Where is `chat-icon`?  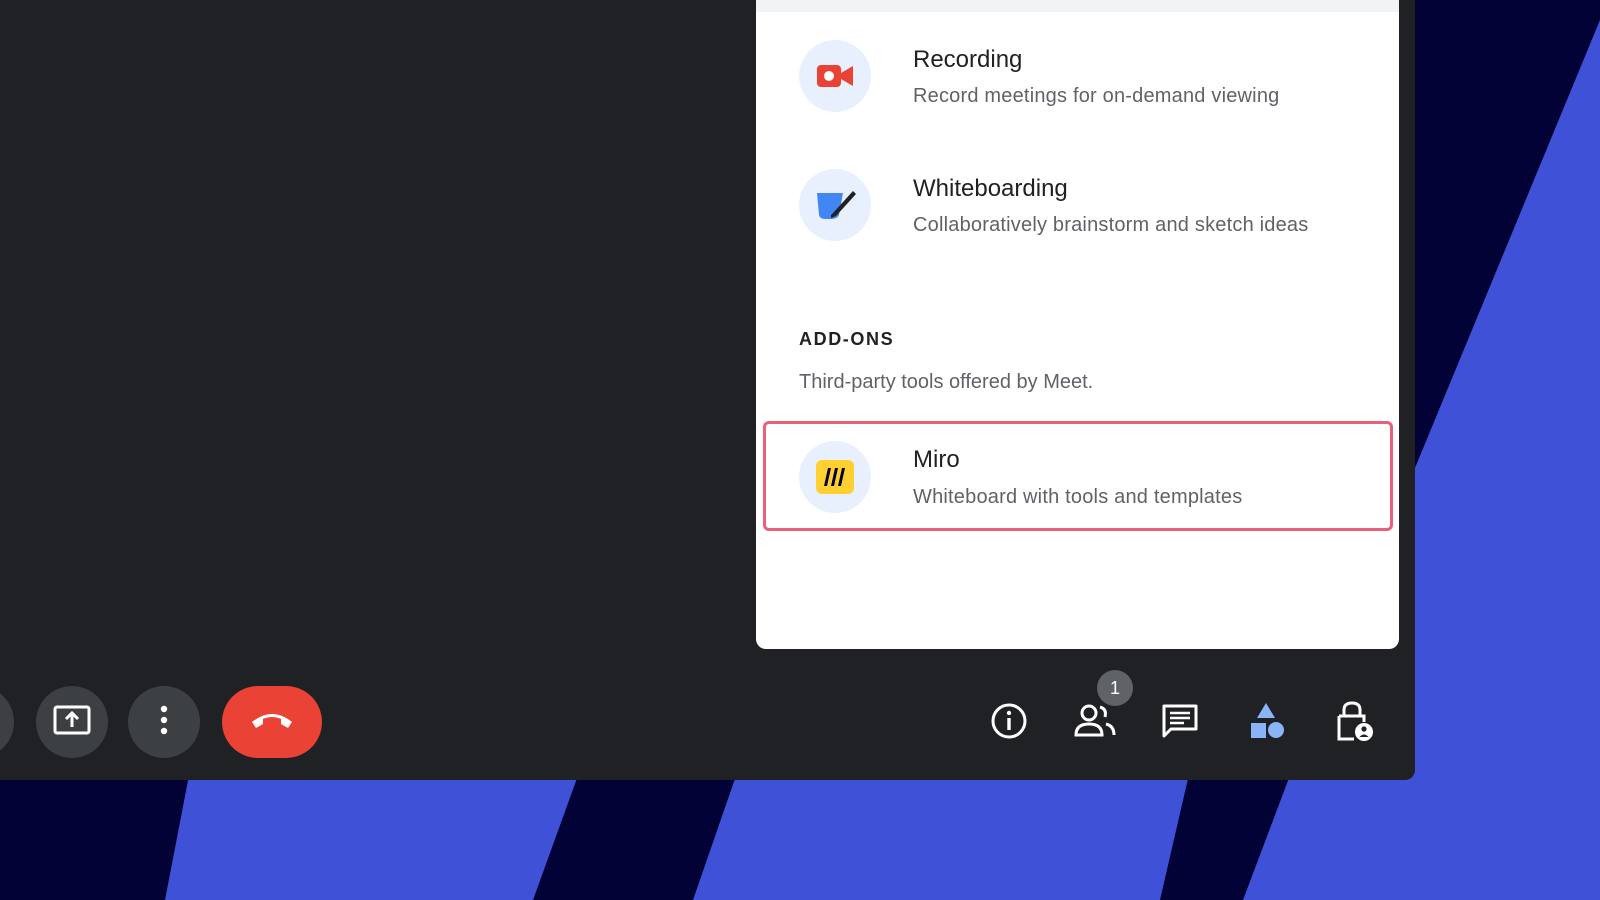
chat-icon is located at coordinates (1180, 723).